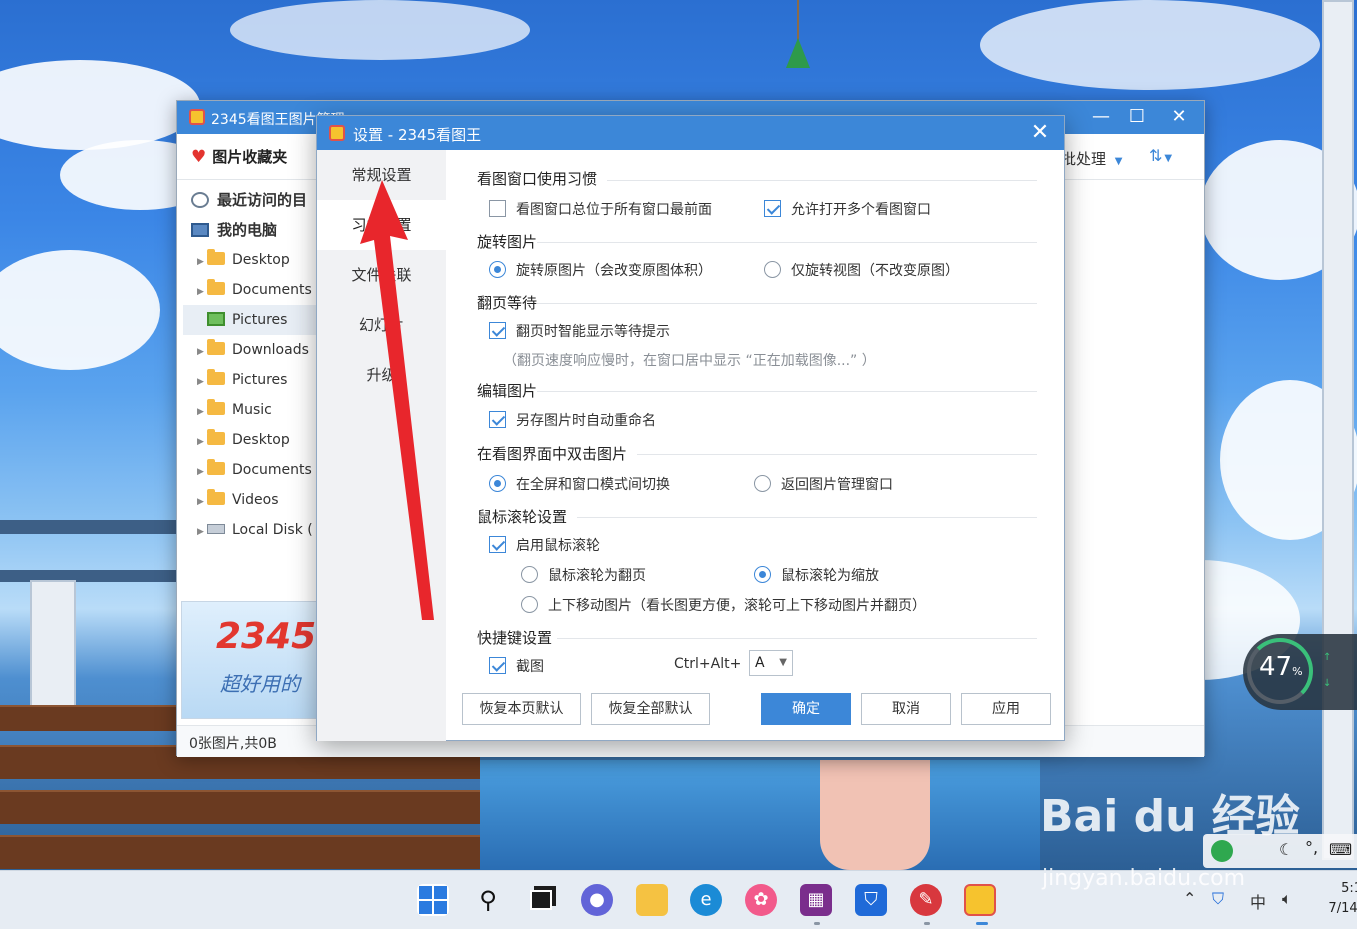 The image size is (1357, 929). Describe the element at coordinates (1189, 898) in the screenshot. I see `chevron-up-icon: ⌃` at that location.